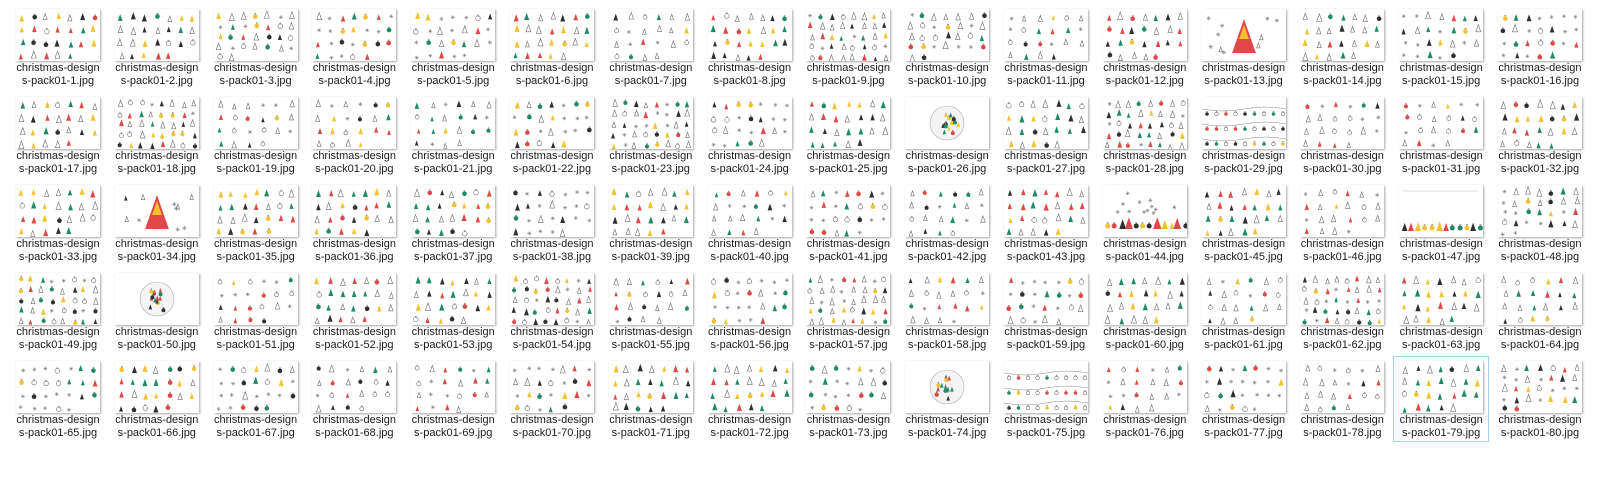 The image size is (1600, 488). What do you see at coordinates (256, 47) in the screenshot?
I see `file-item: christmas-design s-pack01-3.jpg` at bounding box center [256, 47].